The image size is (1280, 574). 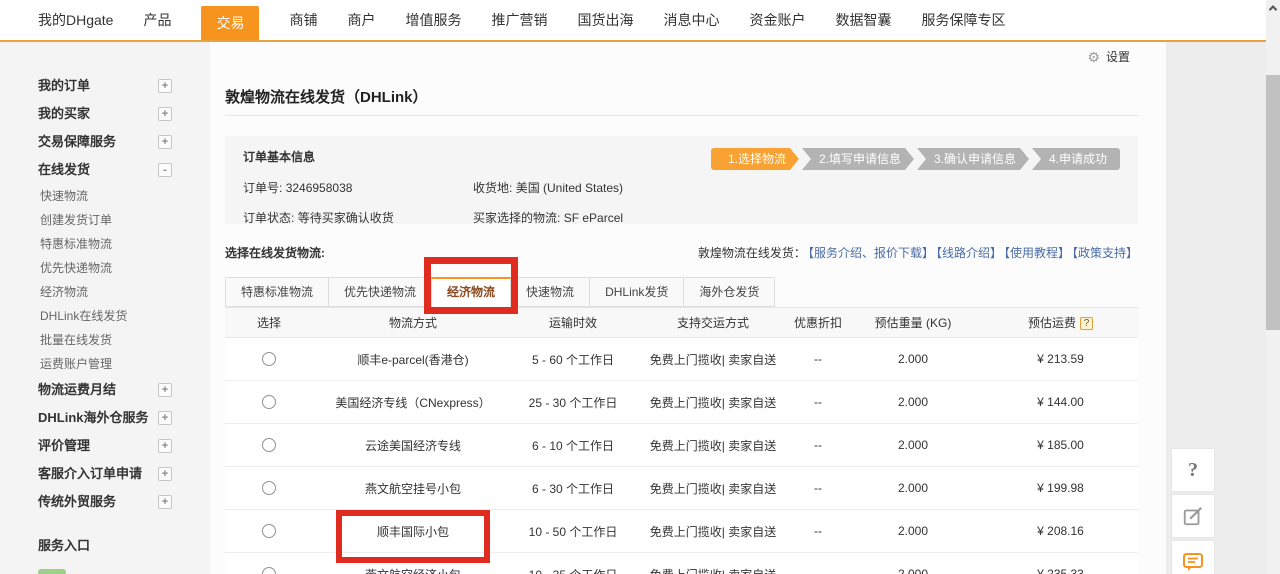 I want to click on sidebar-item-label: 评价管理, so click(x=64, y=445).